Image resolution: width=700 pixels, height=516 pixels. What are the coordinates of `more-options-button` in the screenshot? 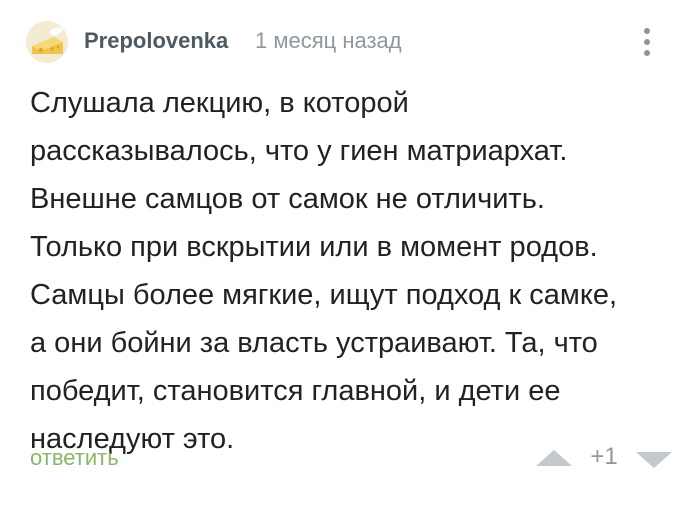 It's located at (647, 42).